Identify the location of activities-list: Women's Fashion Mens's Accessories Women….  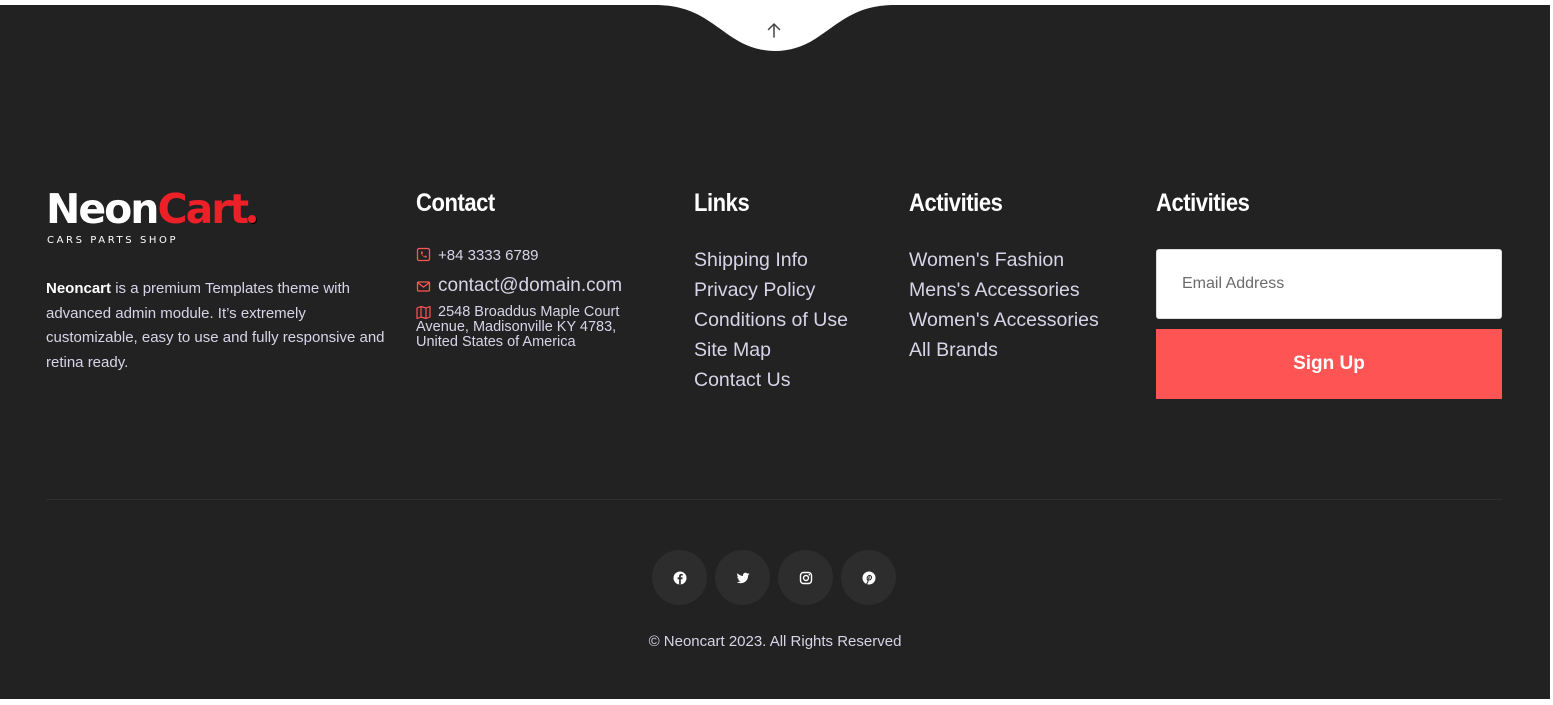
(1004, 305).